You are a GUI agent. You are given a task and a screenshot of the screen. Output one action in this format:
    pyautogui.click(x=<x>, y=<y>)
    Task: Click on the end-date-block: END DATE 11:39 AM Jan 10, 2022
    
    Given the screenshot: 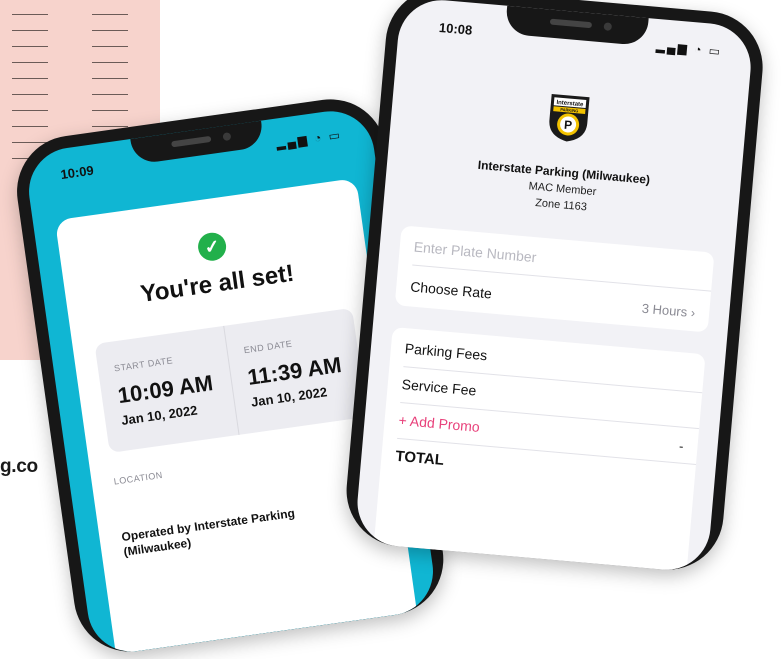 What is the action you would take?
    pyautogui.click(x=296, y=371)
    